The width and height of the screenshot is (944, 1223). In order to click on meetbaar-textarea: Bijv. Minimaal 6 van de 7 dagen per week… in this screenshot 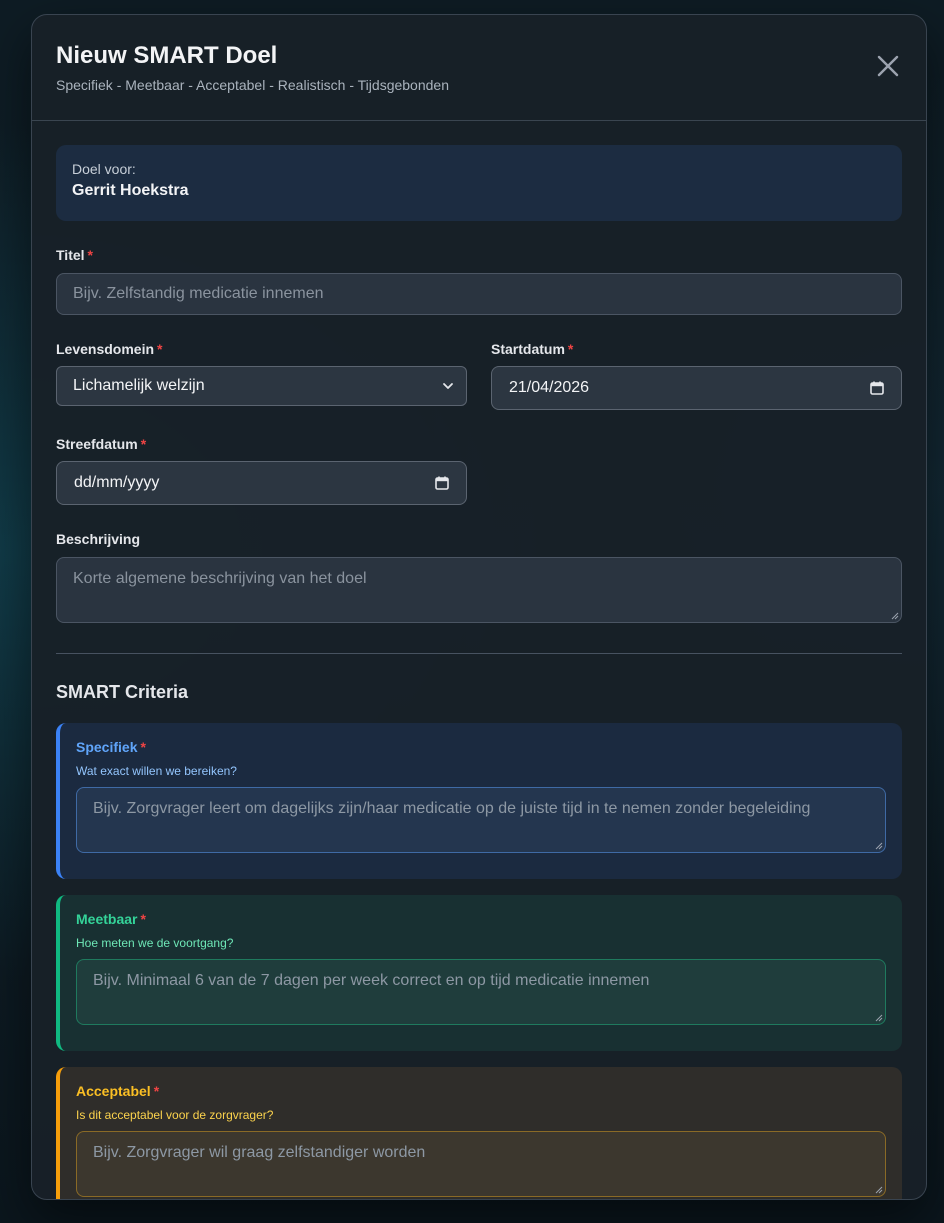, I will do `click(481, 992)`.